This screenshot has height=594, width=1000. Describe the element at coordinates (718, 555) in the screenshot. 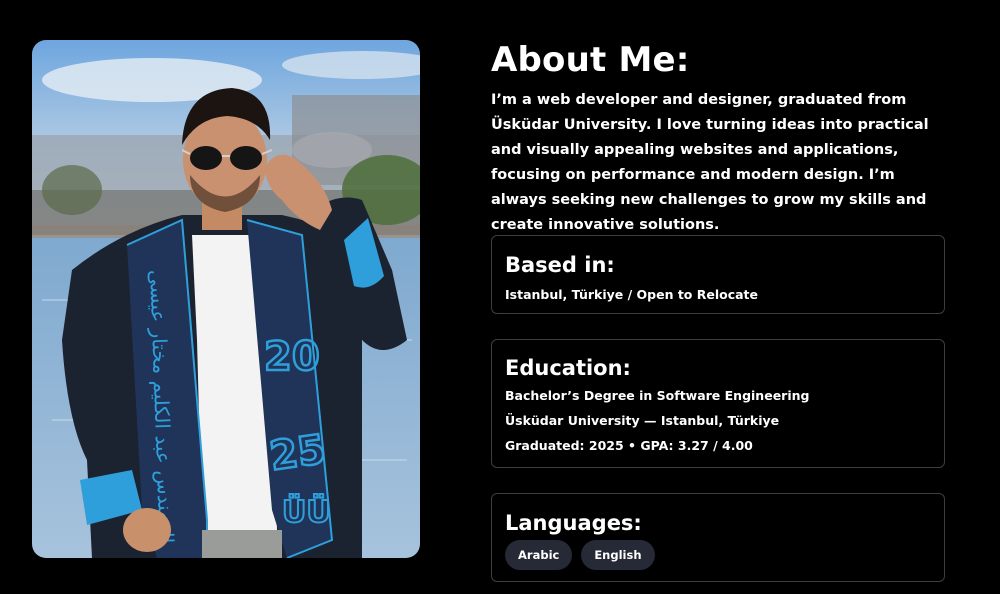

I see `language-chips: Arabic English` at that location.